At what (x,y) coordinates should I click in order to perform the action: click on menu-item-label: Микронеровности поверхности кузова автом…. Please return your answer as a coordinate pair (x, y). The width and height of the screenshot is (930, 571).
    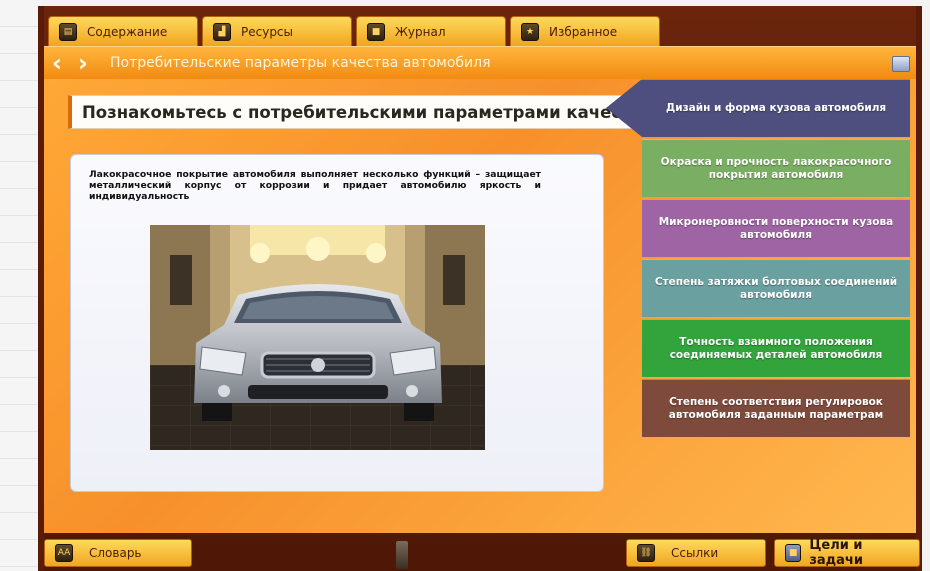
    Looking at the image, I should click on (776, 228).